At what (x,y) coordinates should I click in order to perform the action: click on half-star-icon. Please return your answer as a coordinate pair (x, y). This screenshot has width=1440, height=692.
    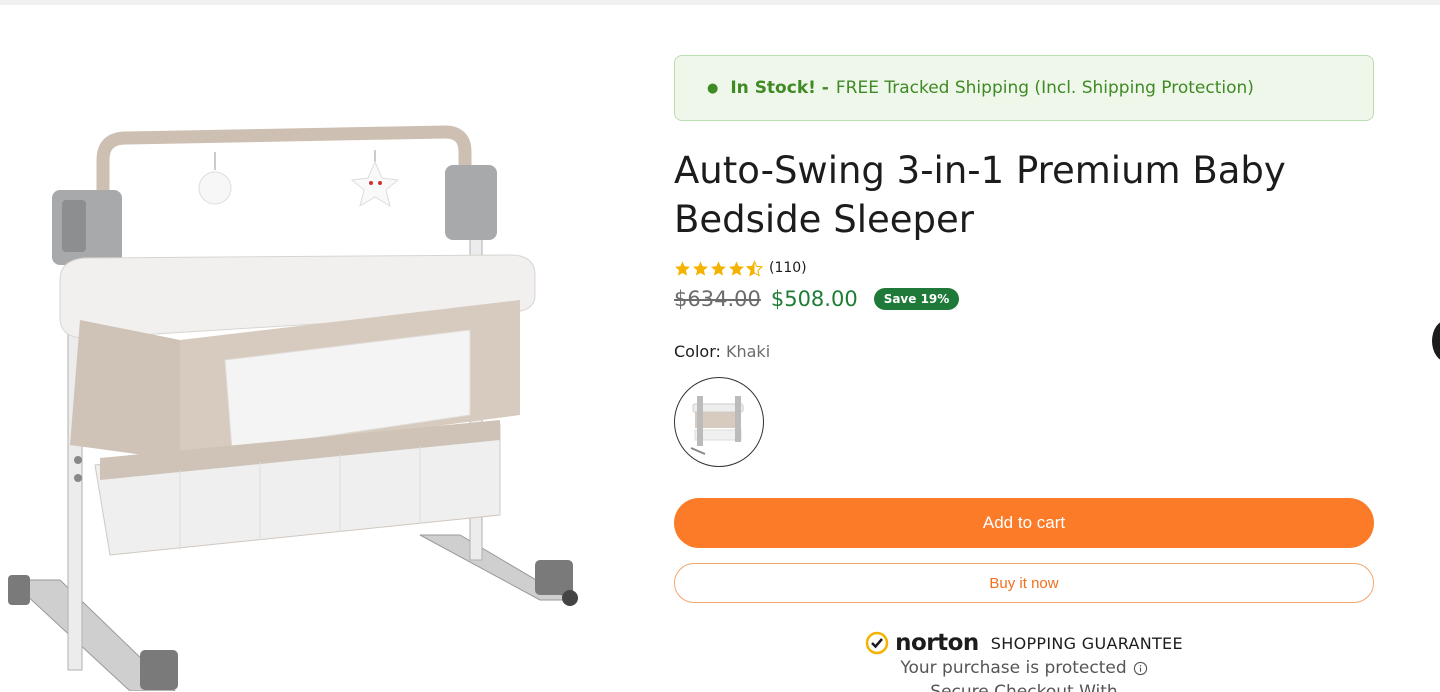
    Looking at the image, I should click on (754, 268).